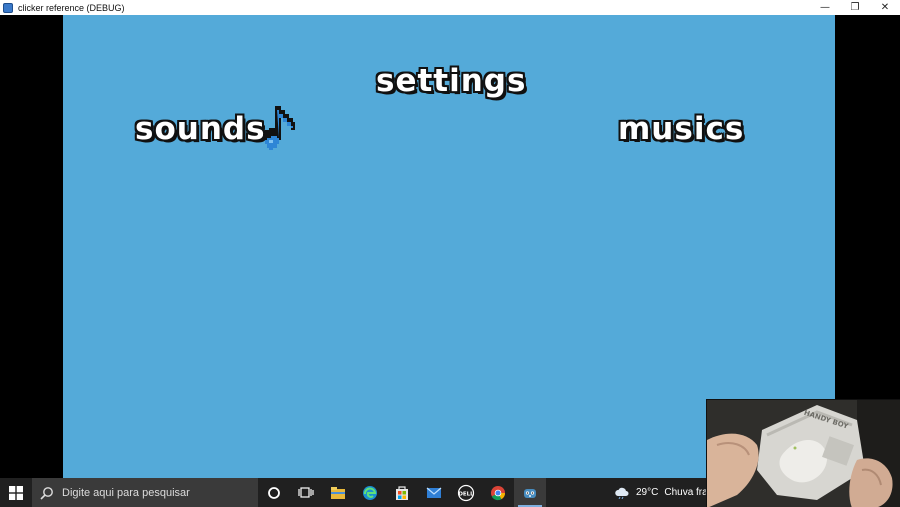 This screenshot has height=507, width=900. I want to click on webcam-overlay: HANDY BOY, so click(803, 453).